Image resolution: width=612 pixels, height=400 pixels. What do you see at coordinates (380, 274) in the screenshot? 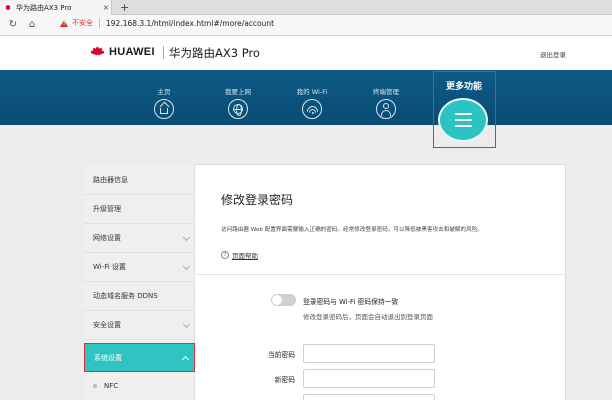
I see `section-divider` at bounding box center [380, 274].